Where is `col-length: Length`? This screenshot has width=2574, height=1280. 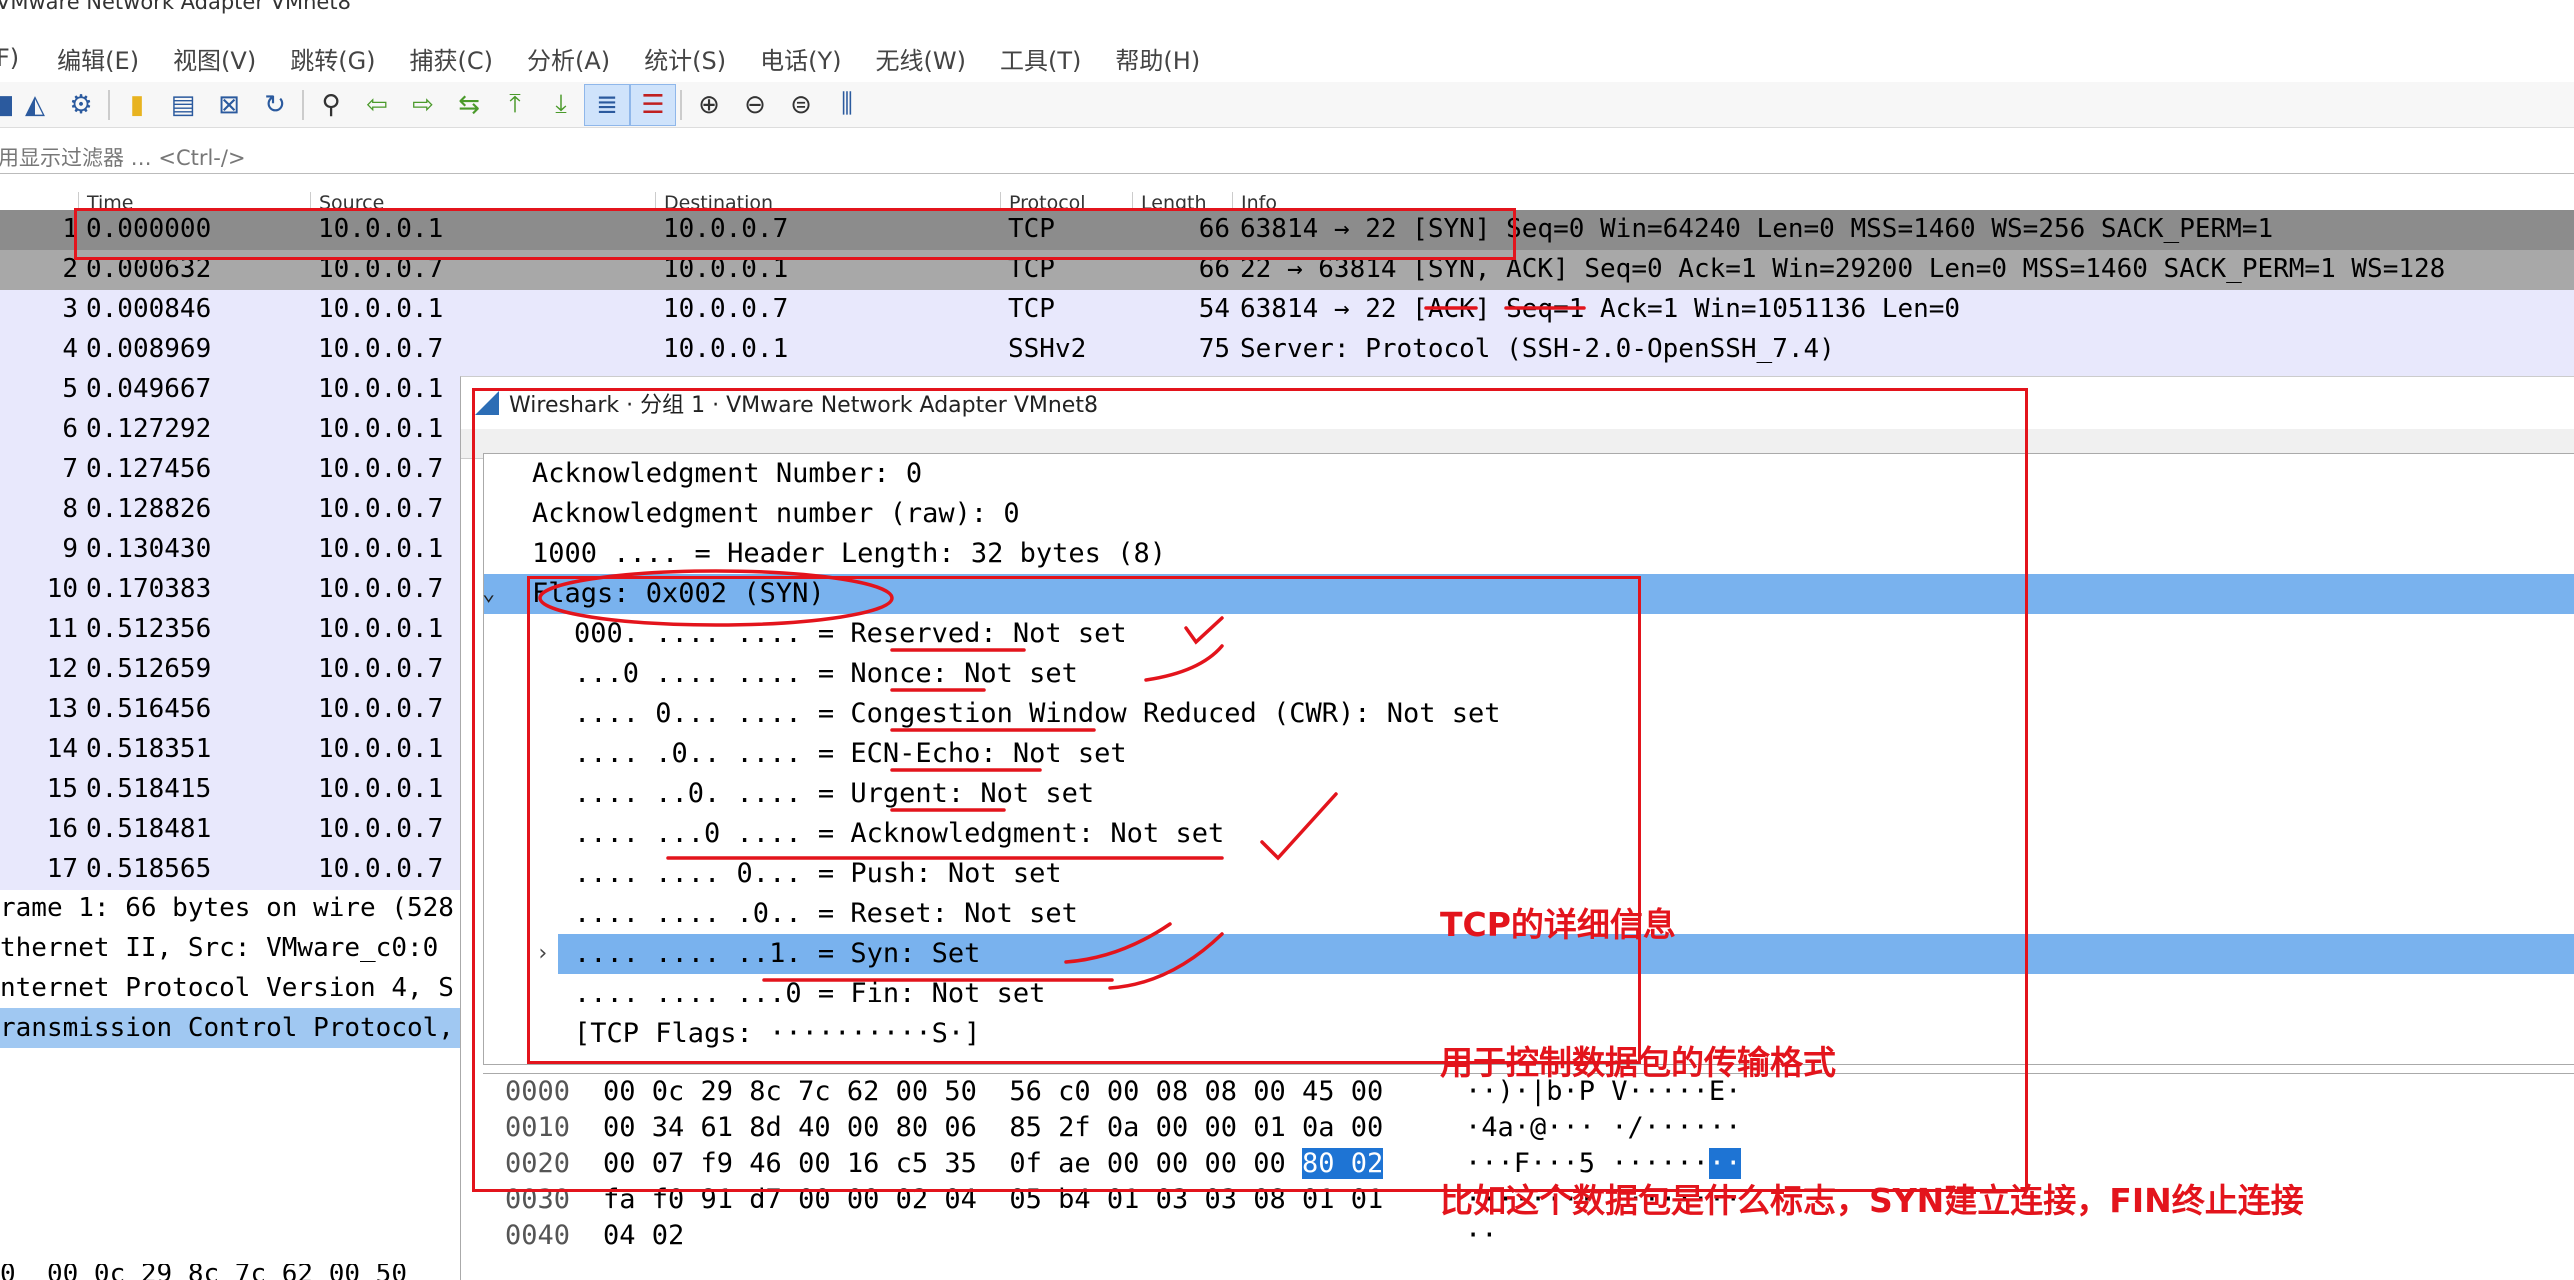
col-length: Length is located at coordinates (1182, 203).